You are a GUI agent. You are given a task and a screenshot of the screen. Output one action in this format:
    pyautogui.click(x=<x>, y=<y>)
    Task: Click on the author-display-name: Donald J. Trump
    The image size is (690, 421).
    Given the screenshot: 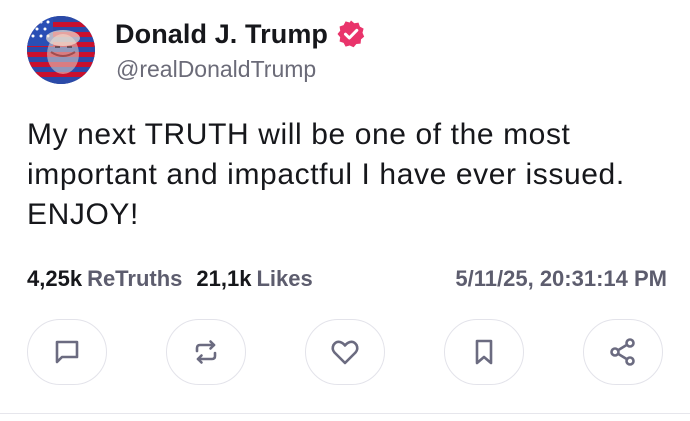 What is the action you would take?
    pyautogui.click(x=221, y=34)
    